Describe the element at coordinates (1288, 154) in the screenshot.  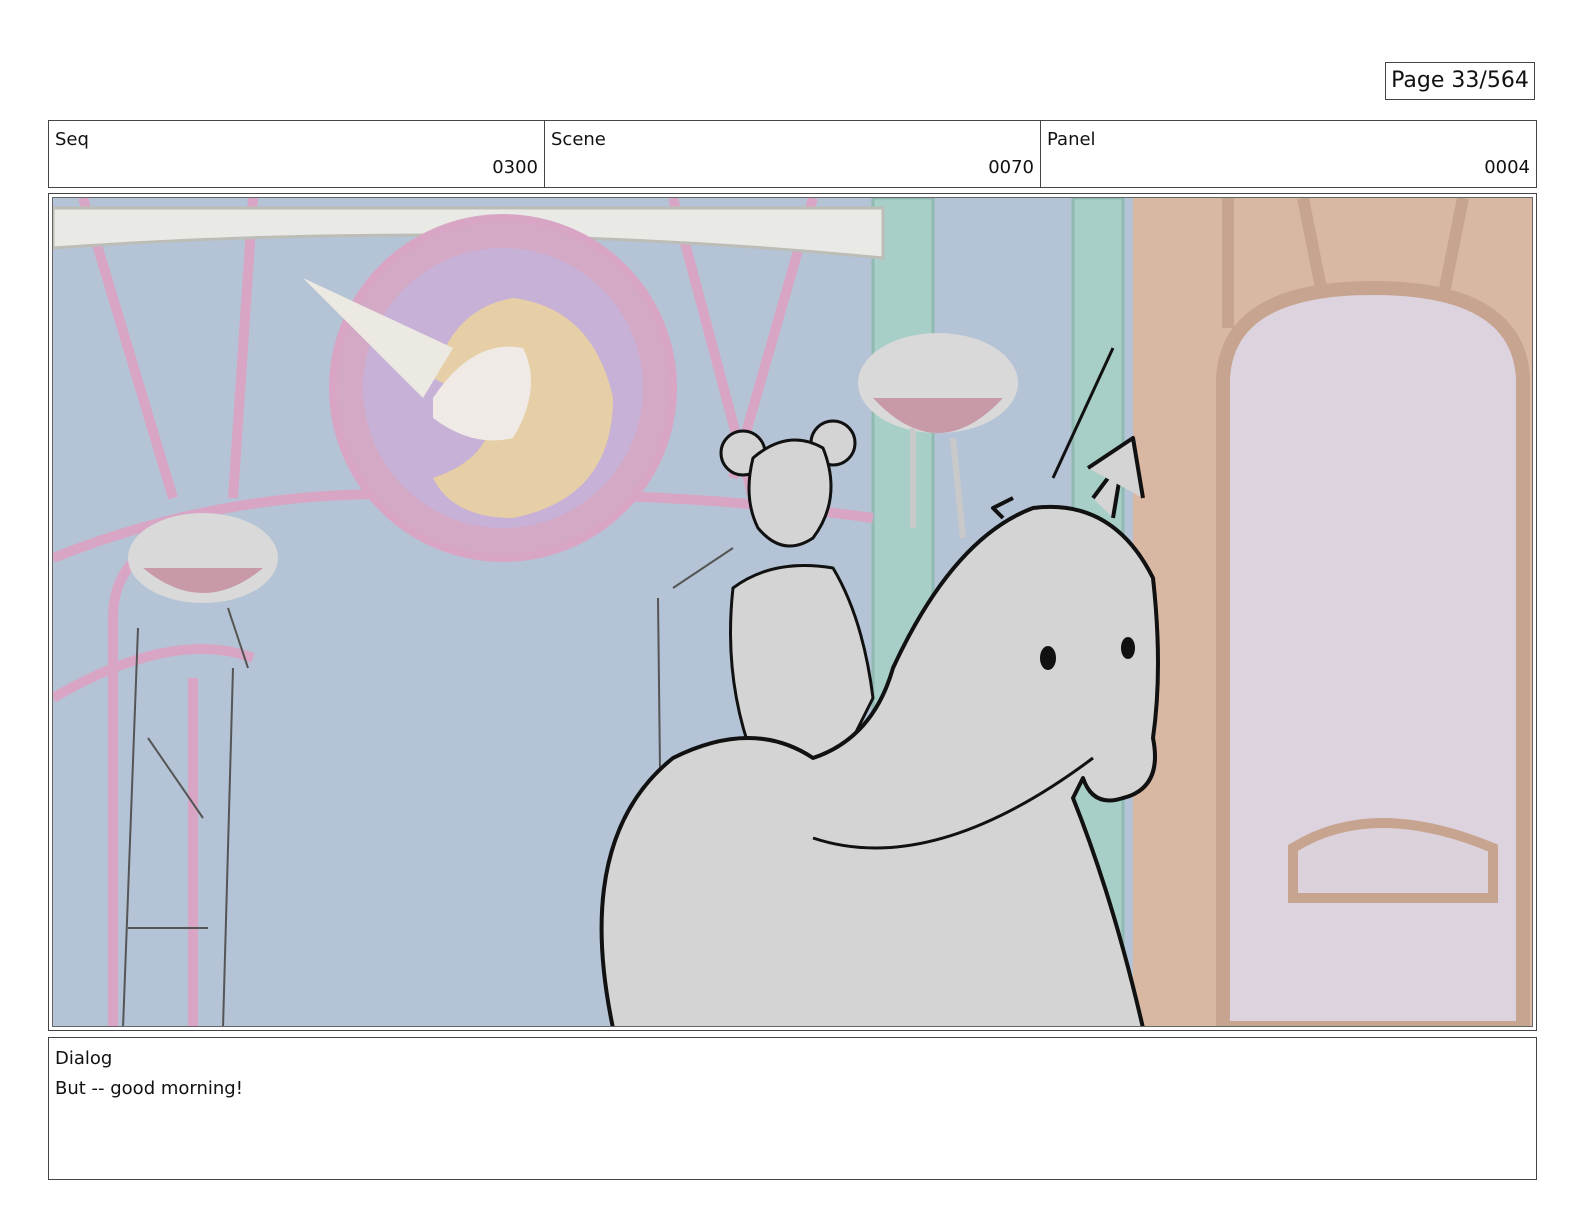
I see `panel-cell: Panel 0004` at that location.